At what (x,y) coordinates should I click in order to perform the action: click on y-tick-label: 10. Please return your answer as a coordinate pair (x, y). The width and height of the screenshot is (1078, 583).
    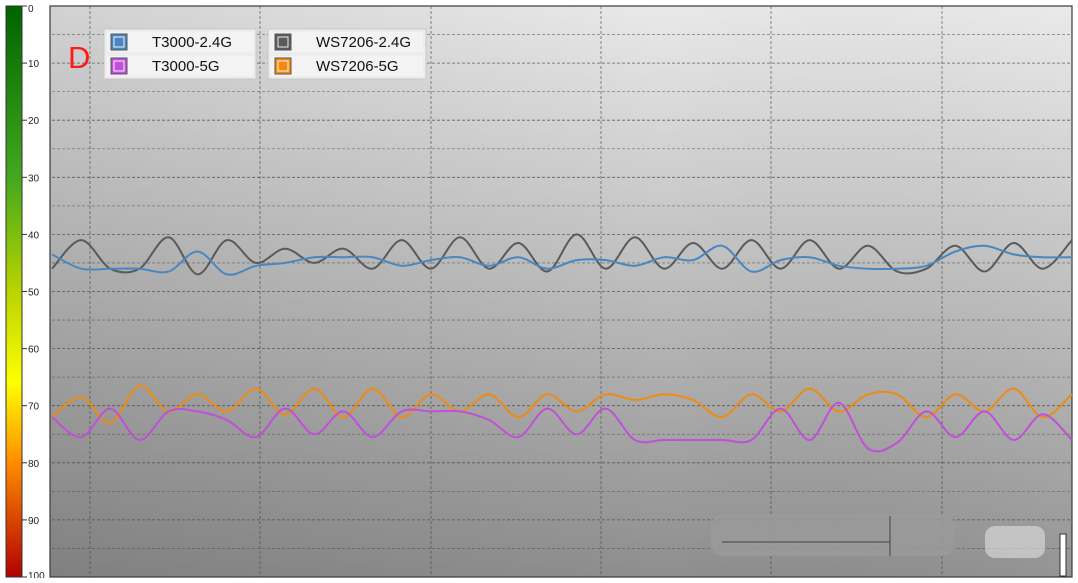
    Looking at the image, I should click on (34, 64).